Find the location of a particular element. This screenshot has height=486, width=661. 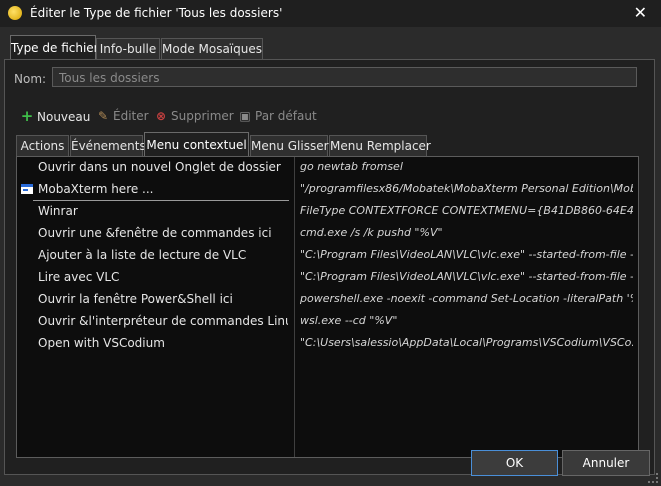

cancel-button: Annuler is located at coordinates (606, 463).